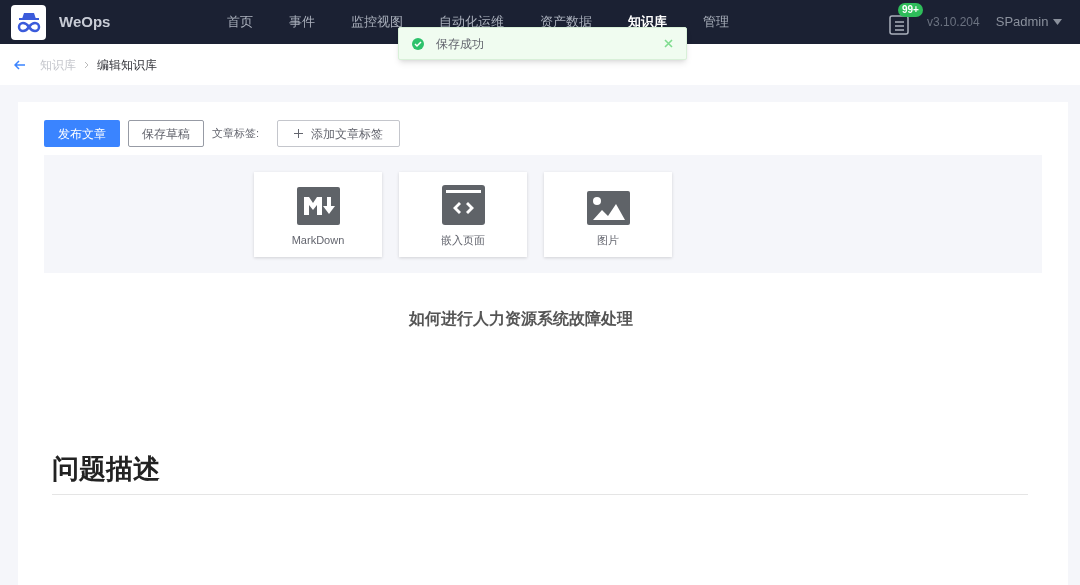 This screenshot has height=585, width=1080. I want to click on chevron-icon, so click(86, 64).